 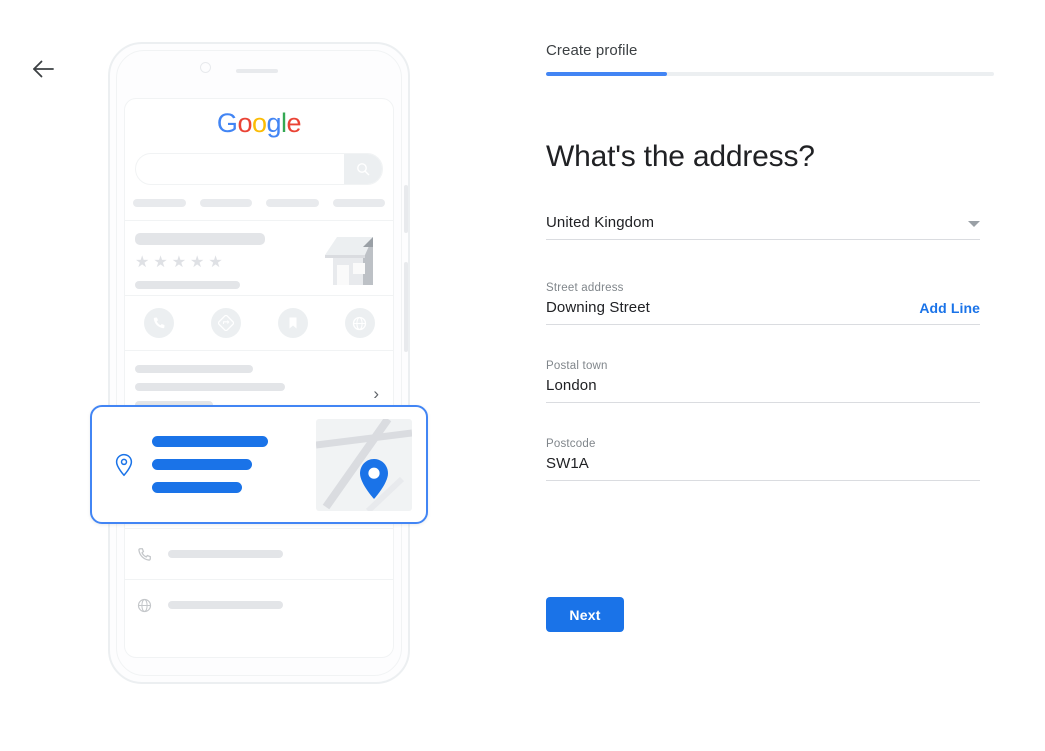 What do you see at coordinates (259, 123) in the screenshot?
I see `google-logo: Google` at bounding box center [259, 123].